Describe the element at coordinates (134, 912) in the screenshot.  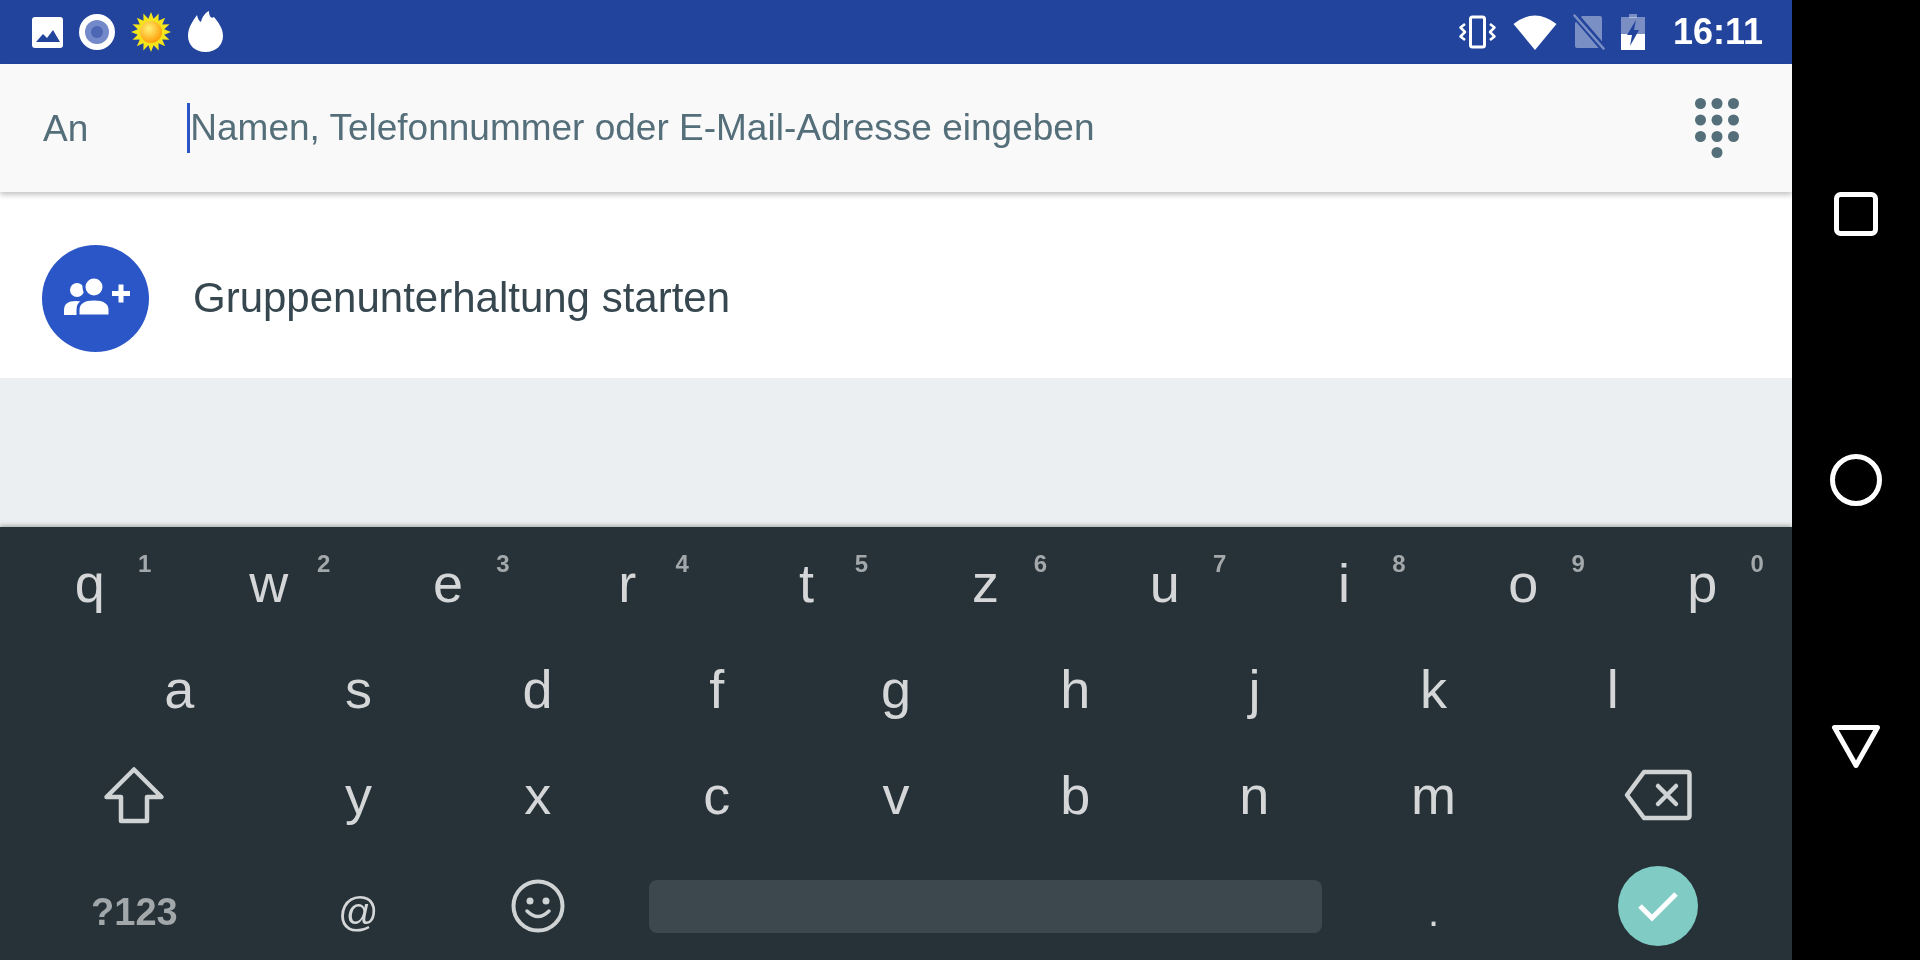
I see `symbols-key: ?123` at that location.